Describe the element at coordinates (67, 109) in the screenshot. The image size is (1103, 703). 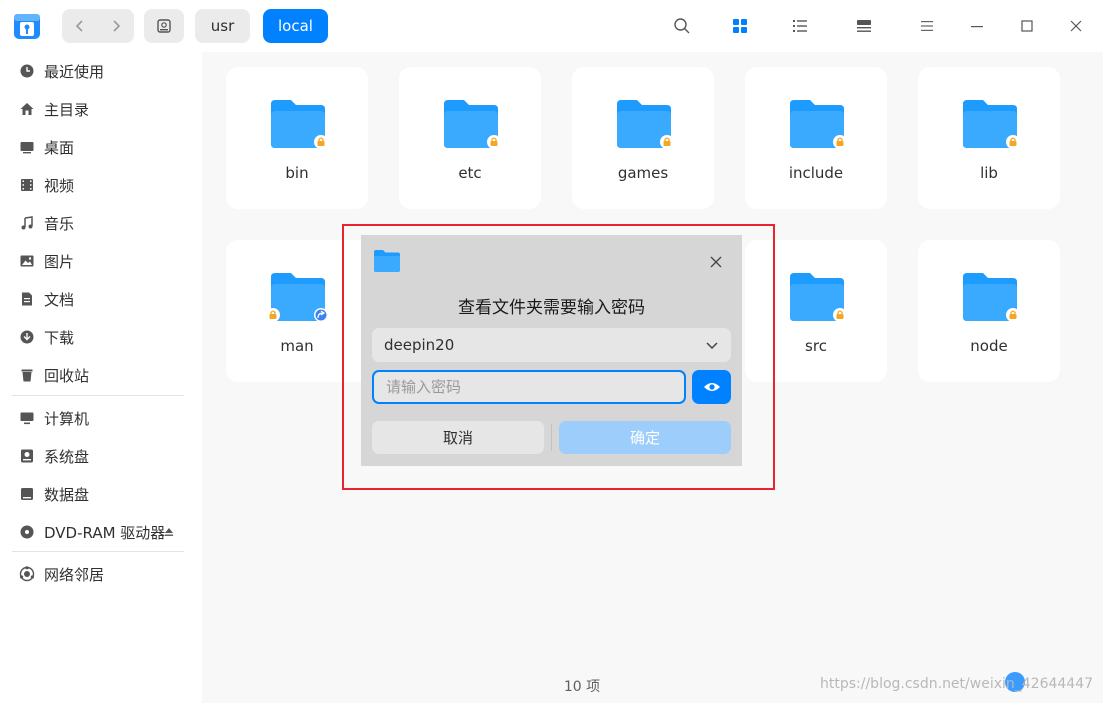
I see `sidebar-item-label: 主目录` at that location.